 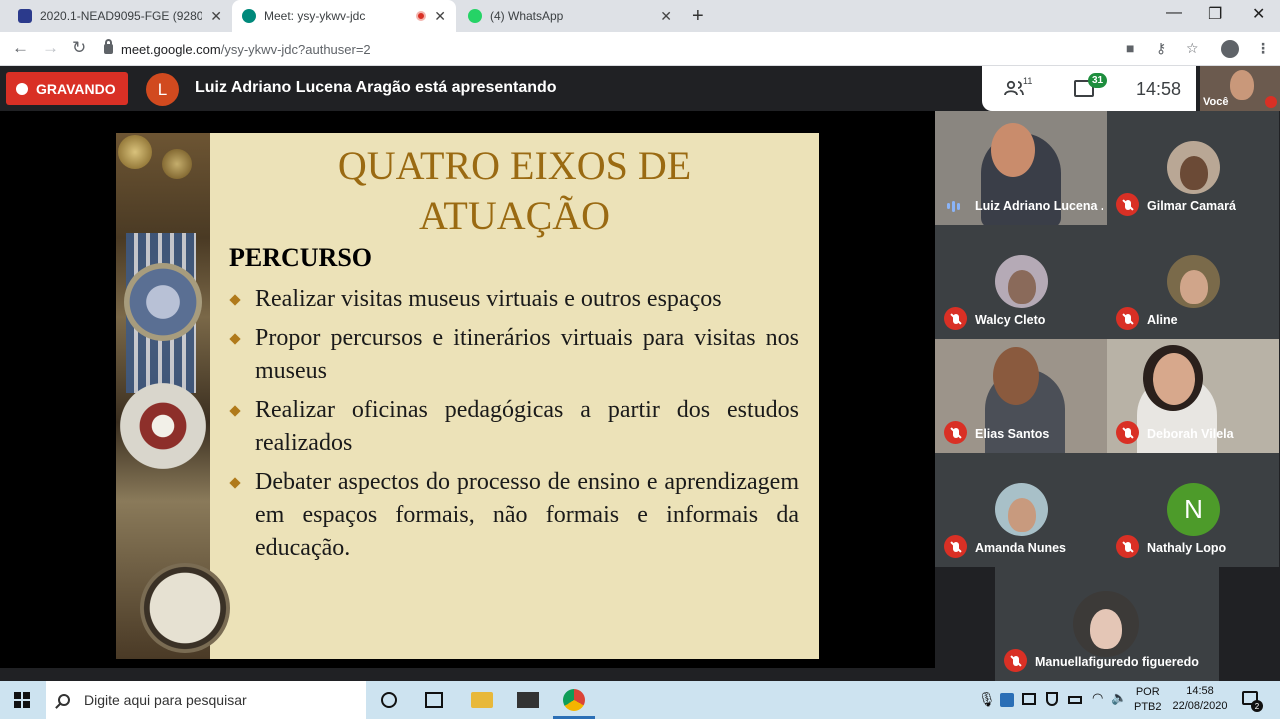 I want to click on menu-icon: ⋮, so click(x=1263, y=48).